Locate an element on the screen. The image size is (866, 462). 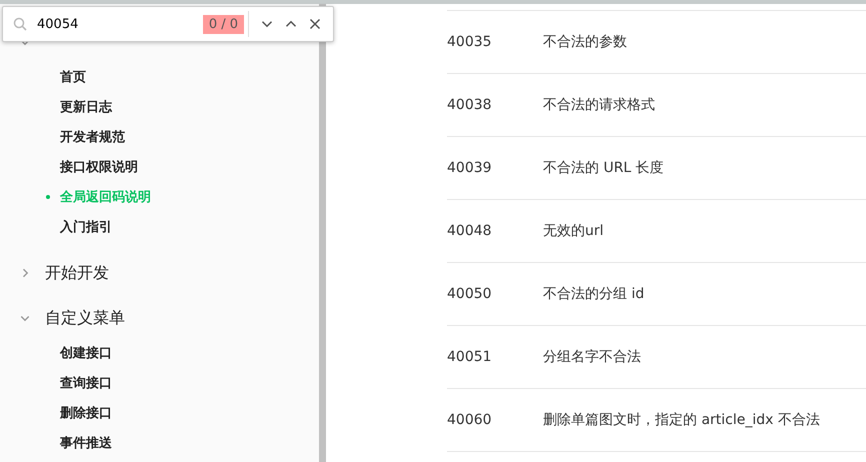
error-code: 40039 is located at coordinates (469, 168).